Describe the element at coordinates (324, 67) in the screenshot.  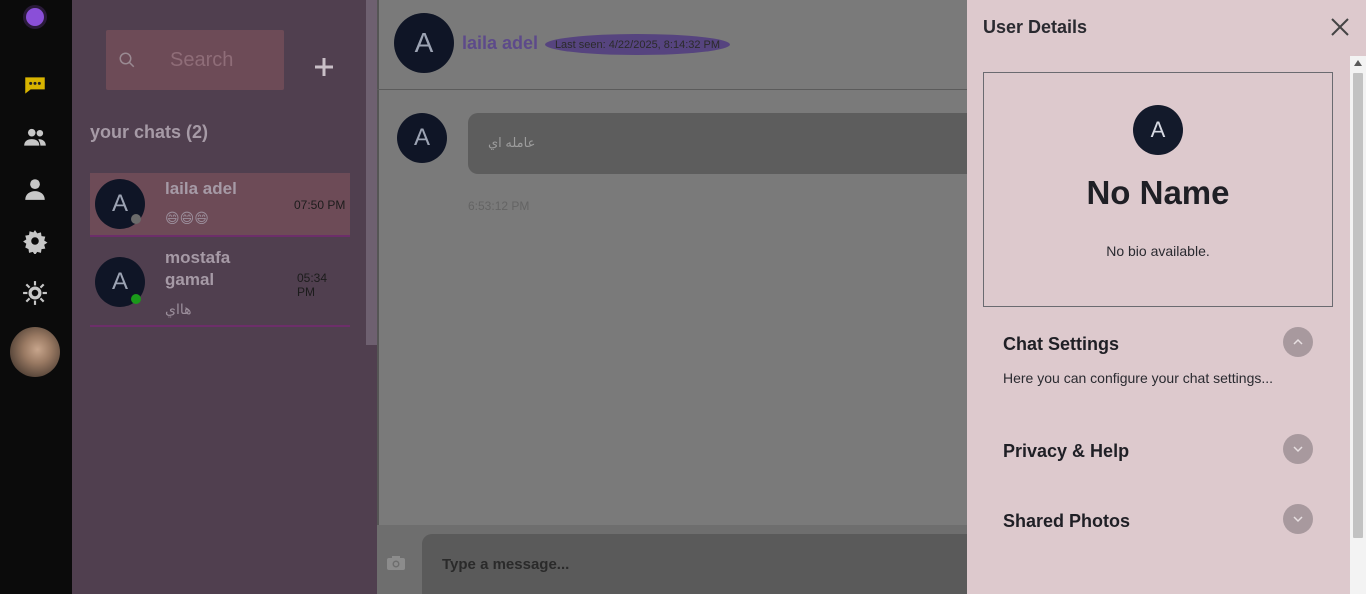
I see `new-chat-plus-icon` at that location.